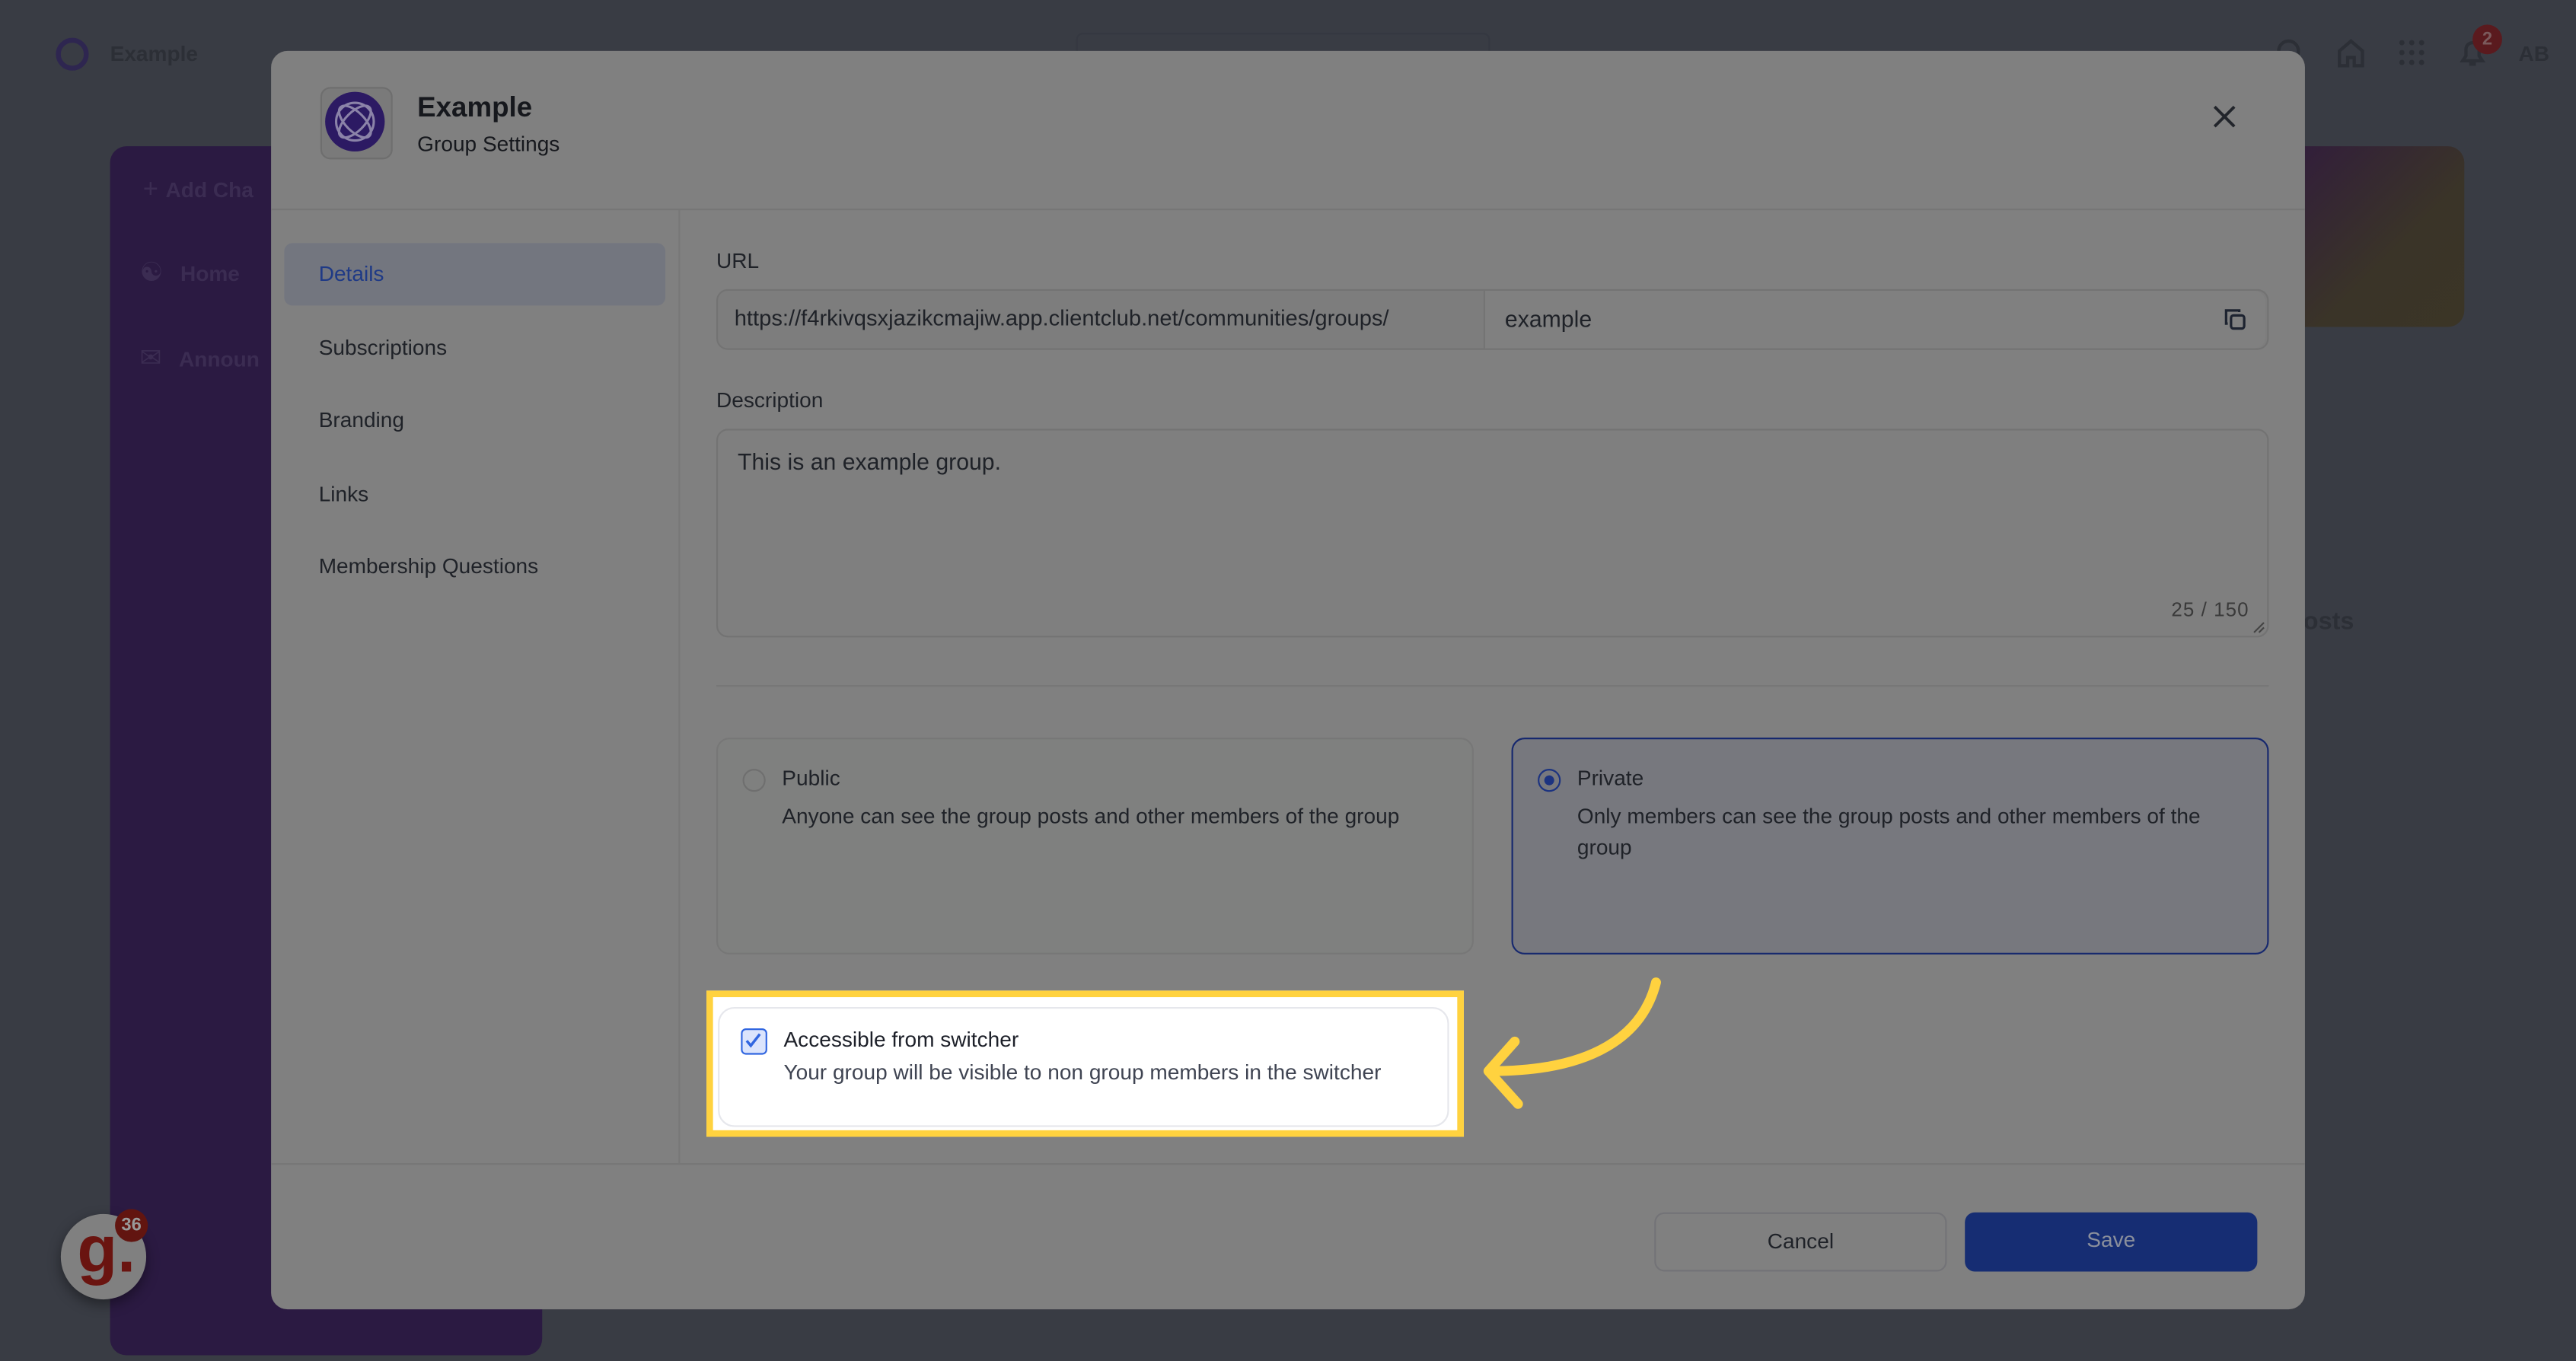 This screenshot has height=1361, width=2576. What do you see at coordinates (770, 400) in the screenshot?
I see `description-label: Description` at bounding box center [770, 400].